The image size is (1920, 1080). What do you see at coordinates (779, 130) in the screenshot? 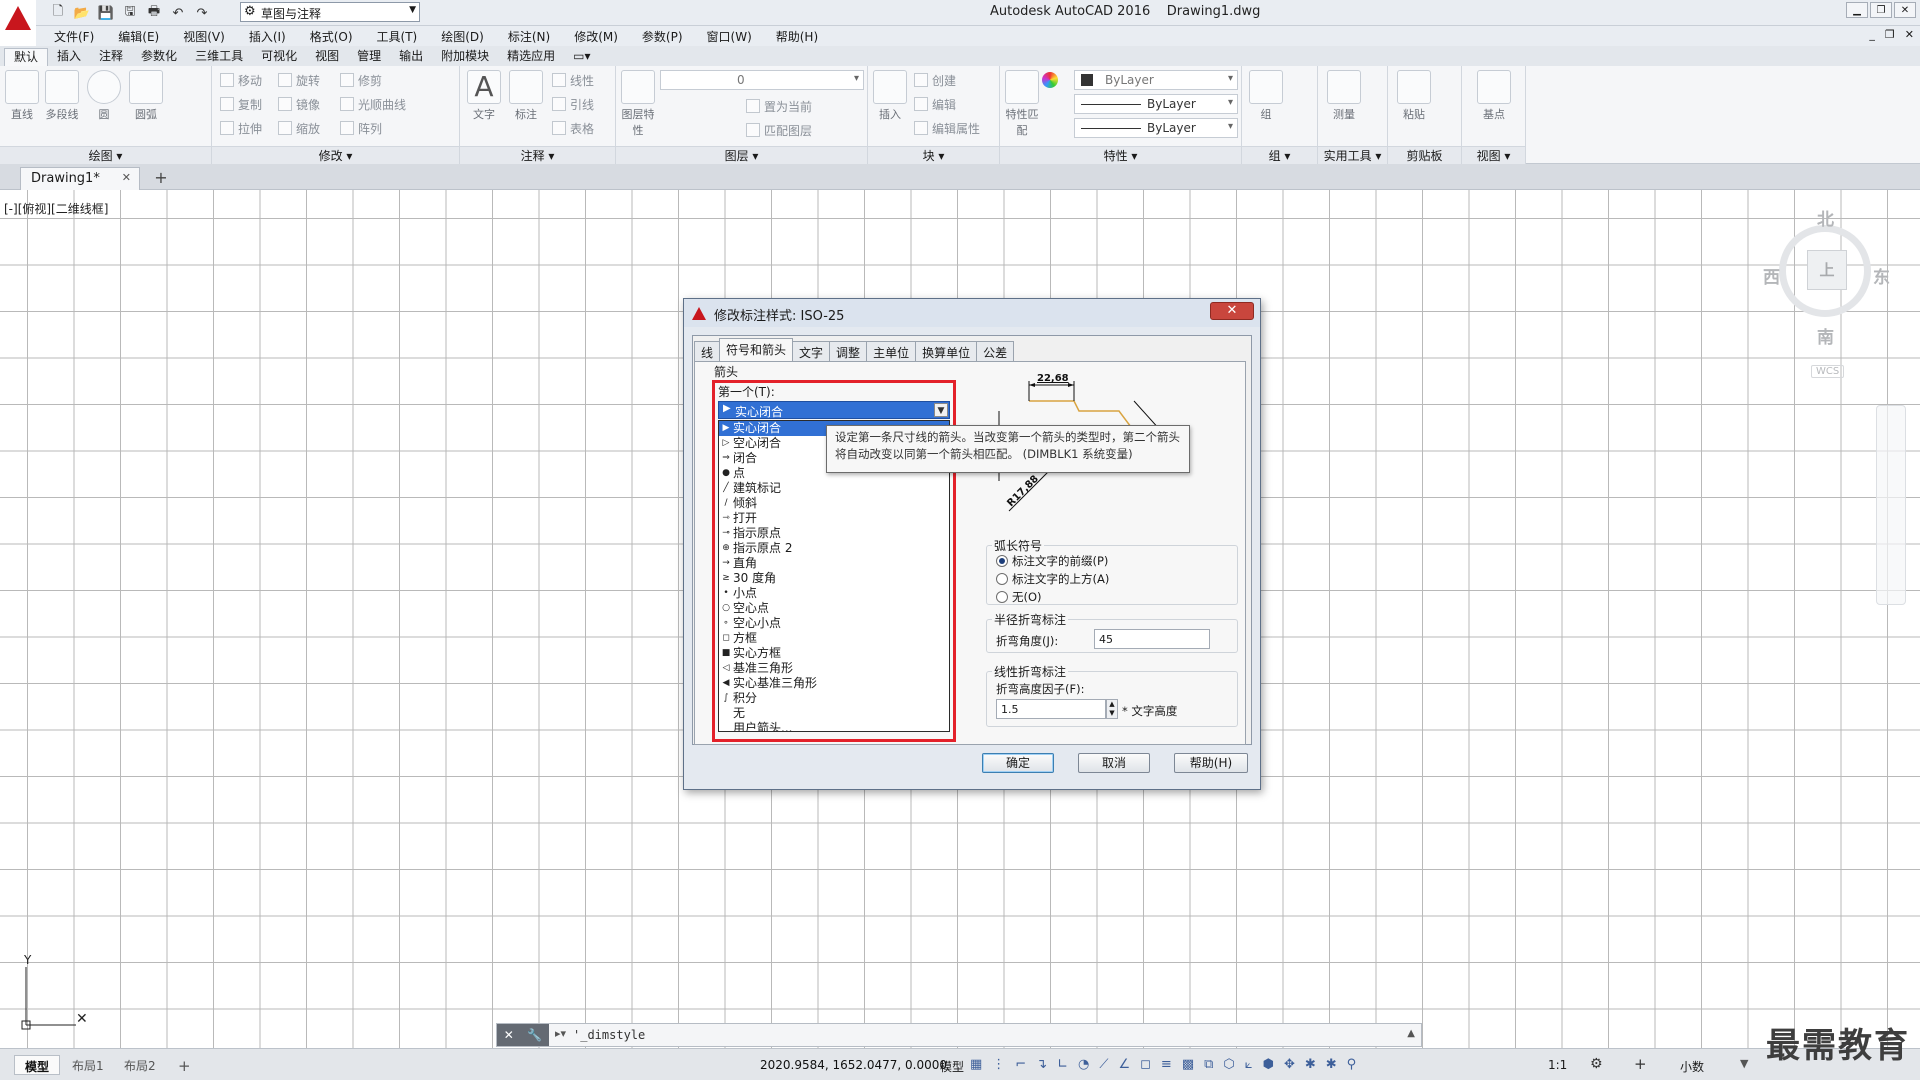
I see `match-layer-button: 匹配图层` at bounding box center [779, 130].